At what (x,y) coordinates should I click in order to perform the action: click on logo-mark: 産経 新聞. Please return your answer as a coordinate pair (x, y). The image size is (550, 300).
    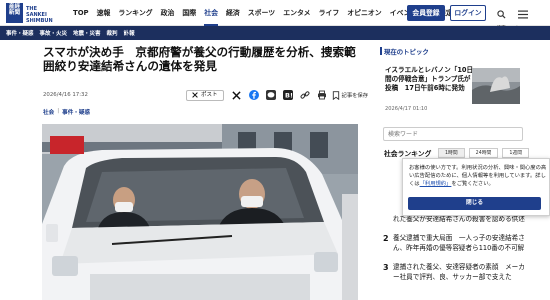
    Looking at the image, I should click on (14, 13).